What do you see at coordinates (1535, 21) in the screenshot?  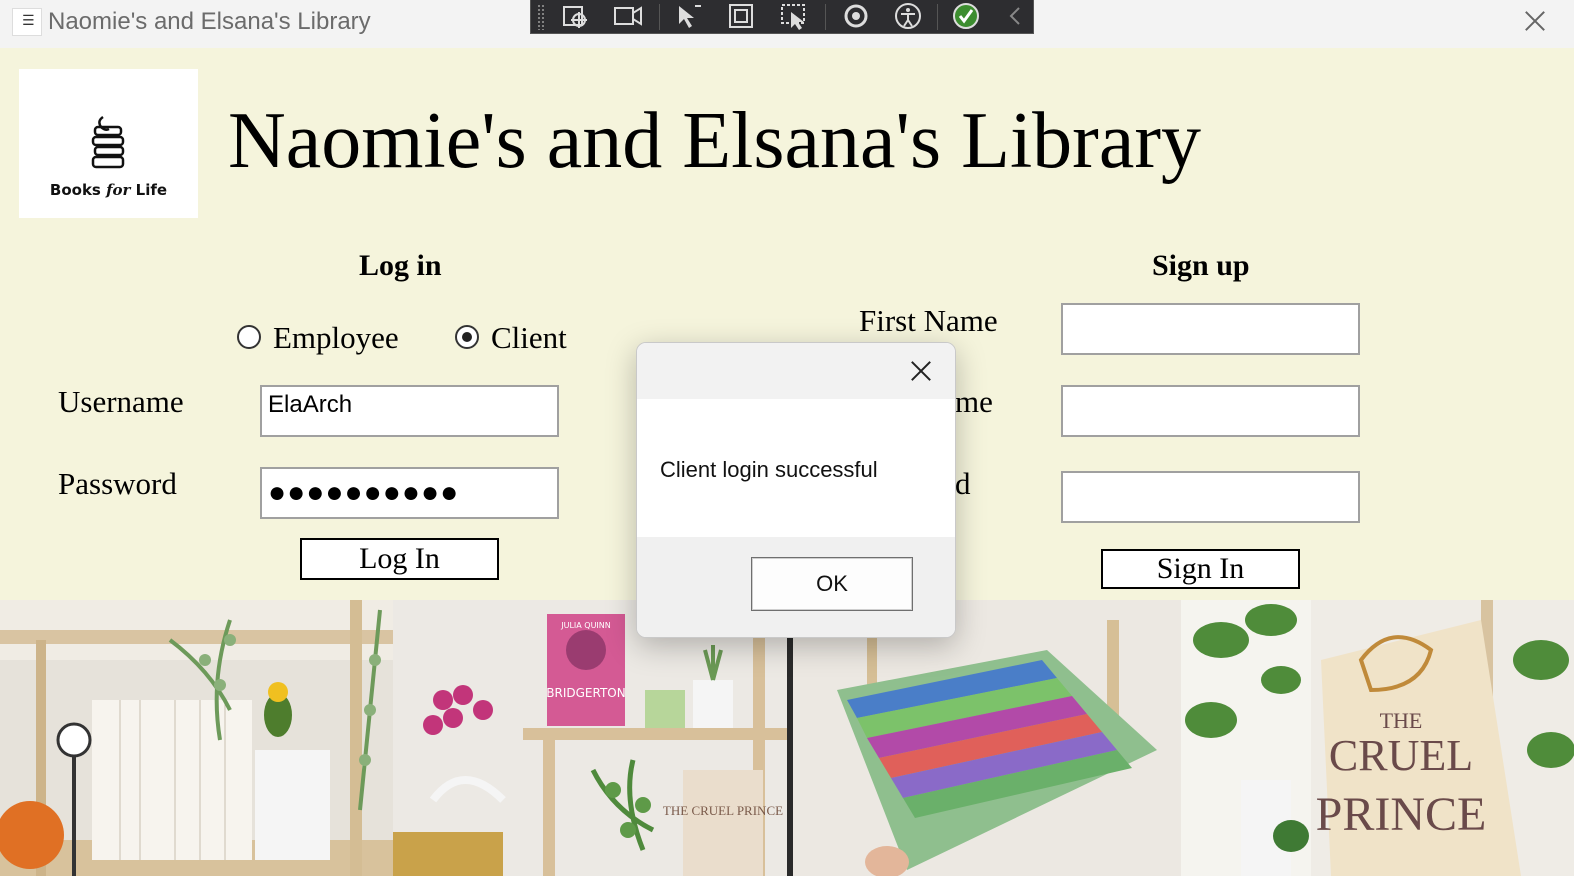 I see `window-close-button` at bounding box center [1535, 21].